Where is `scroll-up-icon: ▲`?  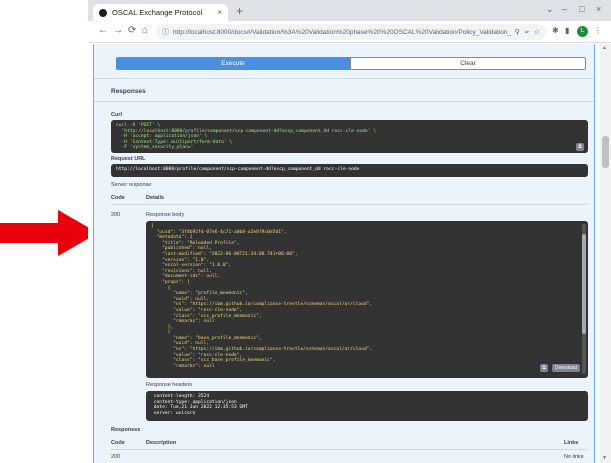
scroll-up-icon: ▲ is located at coordinates (604, 48).